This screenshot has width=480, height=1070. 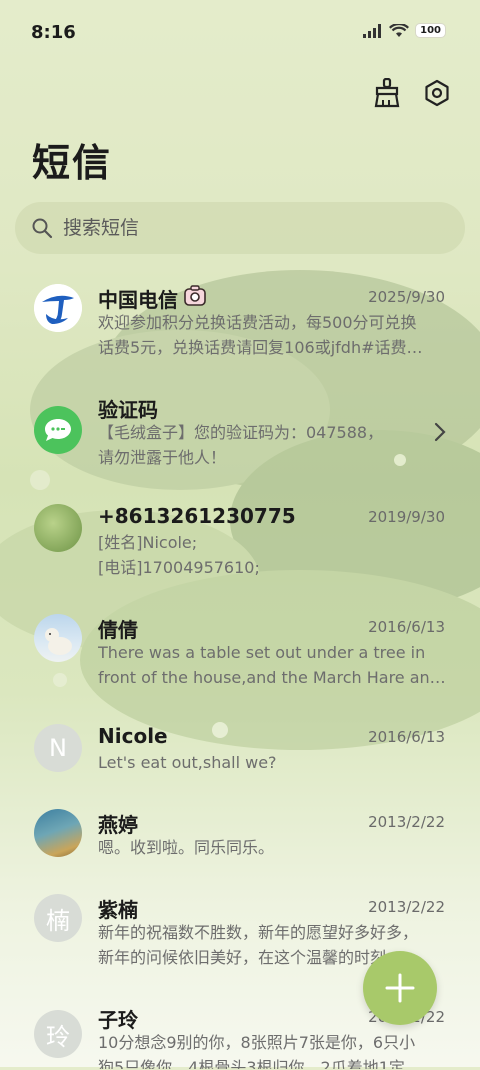 I want to click on conversation-item: 燕婷 2013/2/22 嗯。收到啦。同乐同乐。, so click(x=240, y=840).